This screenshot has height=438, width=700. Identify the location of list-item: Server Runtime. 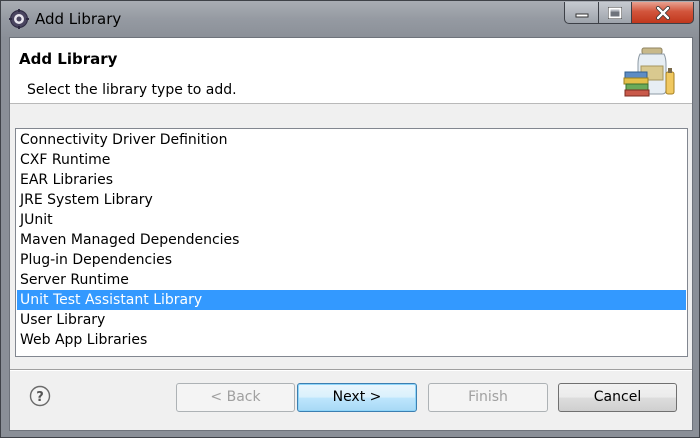
(351, 280).